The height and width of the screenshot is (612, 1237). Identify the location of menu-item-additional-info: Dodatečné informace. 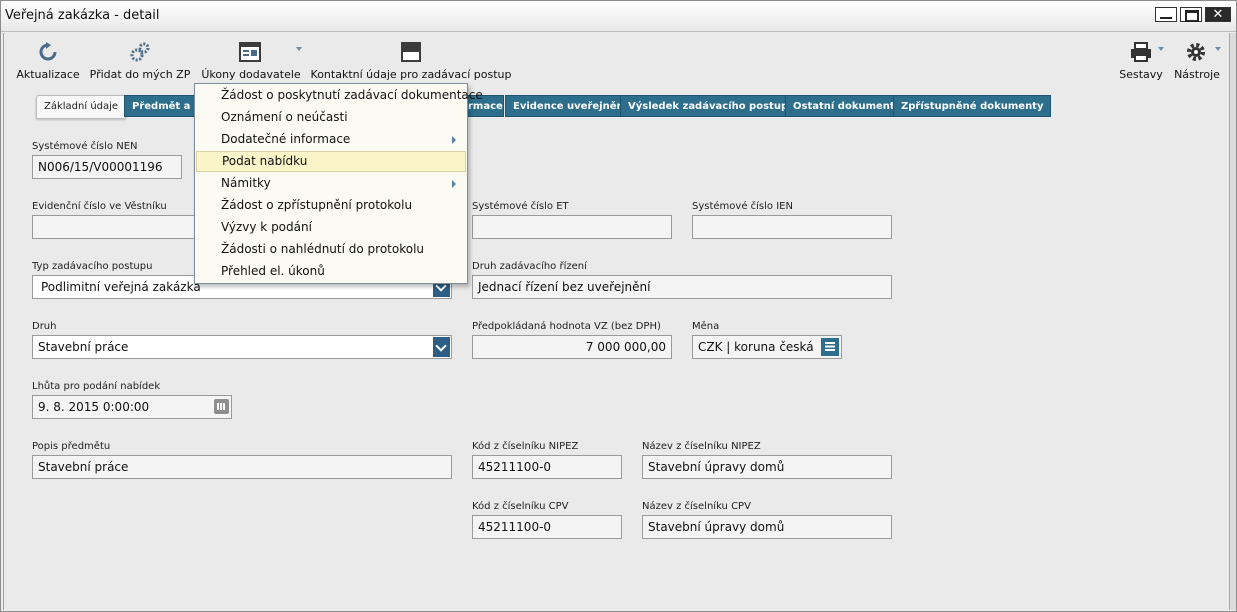
(331, 139).